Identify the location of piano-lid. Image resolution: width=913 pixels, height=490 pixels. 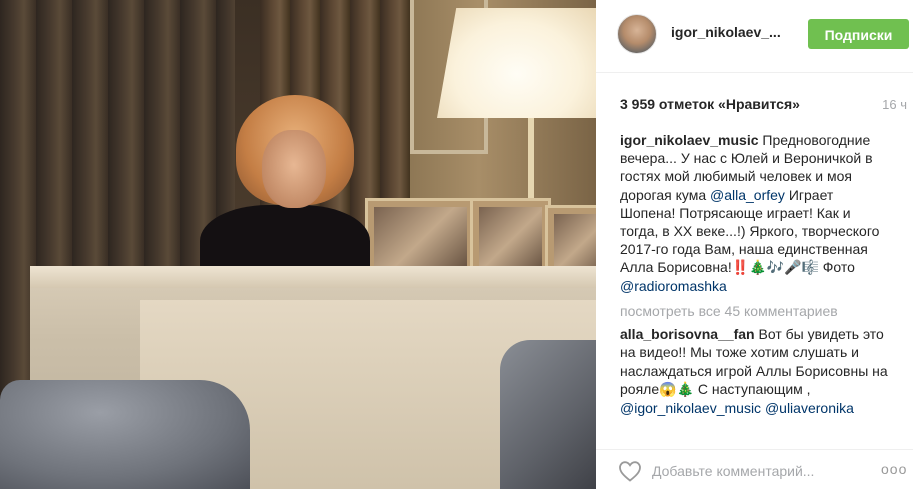
(313, 277).